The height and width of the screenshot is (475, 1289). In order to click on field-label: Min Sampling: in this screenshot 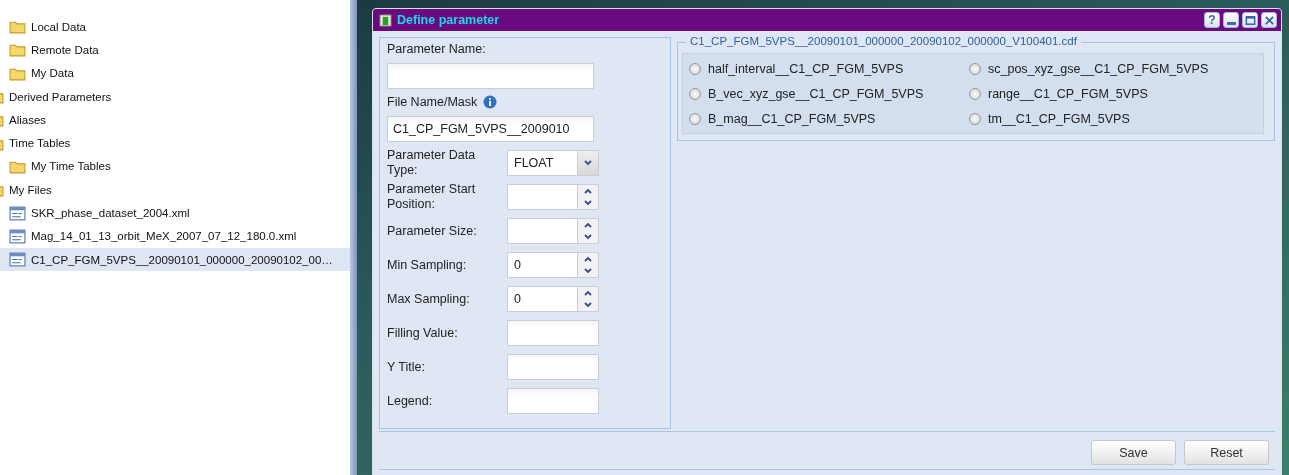, I will do `click(427, 265)`.